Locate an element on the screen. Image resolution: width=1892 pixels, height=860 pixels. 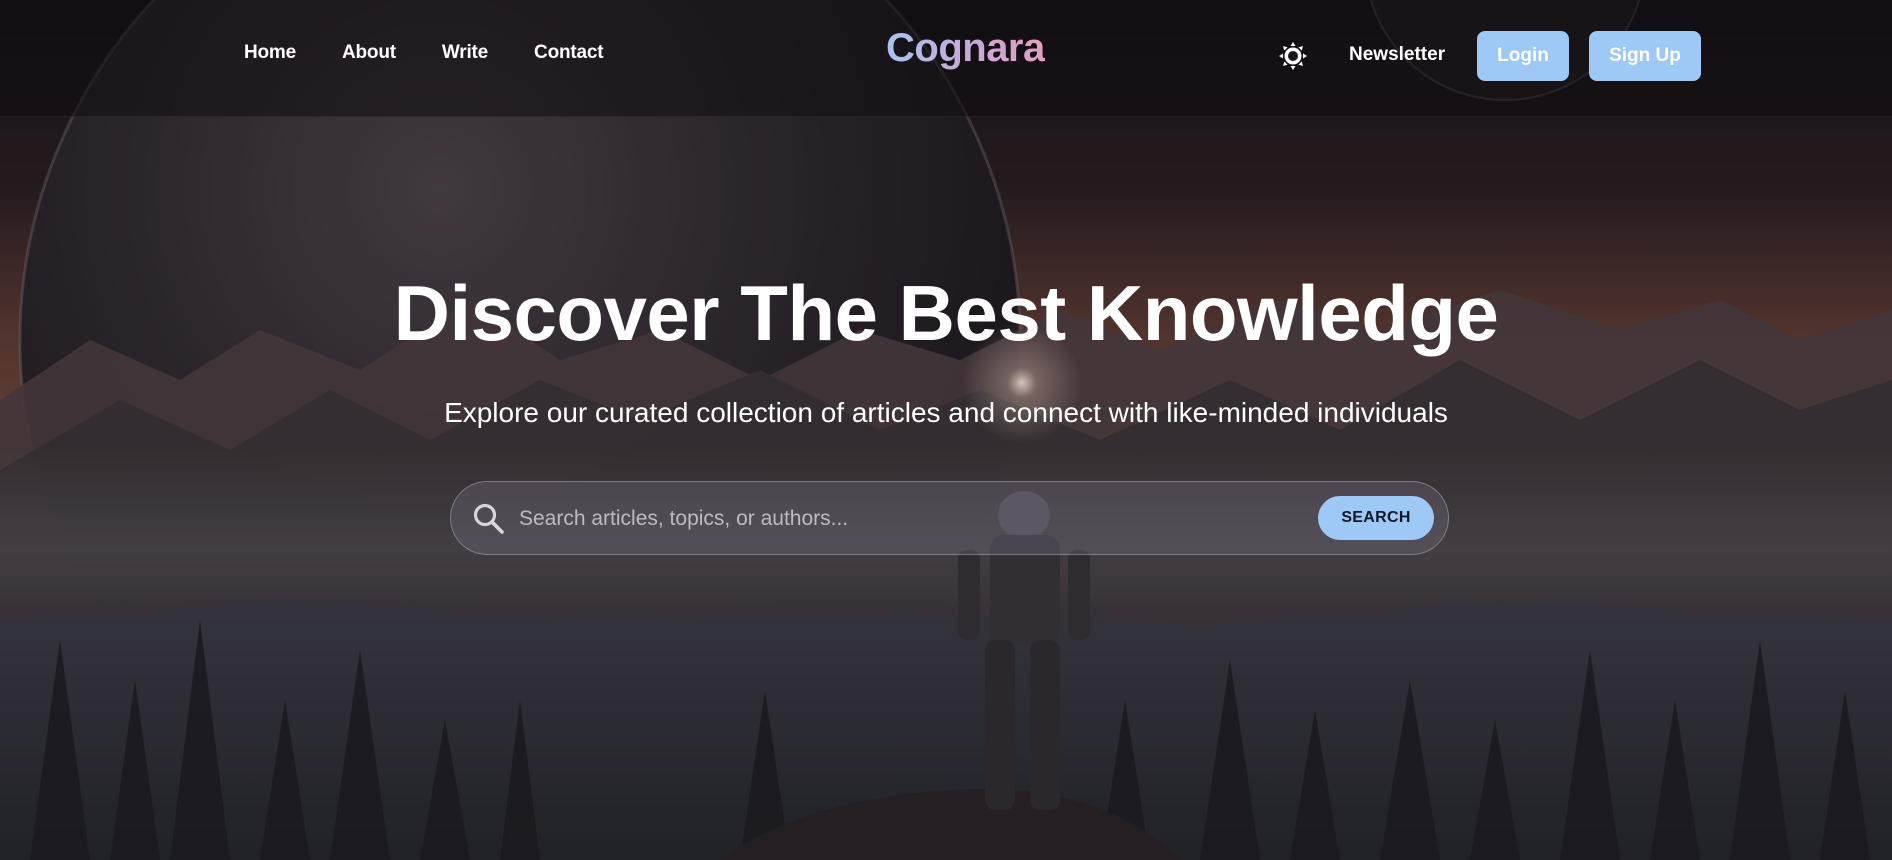
search-input is located at coordinates (879, 519).